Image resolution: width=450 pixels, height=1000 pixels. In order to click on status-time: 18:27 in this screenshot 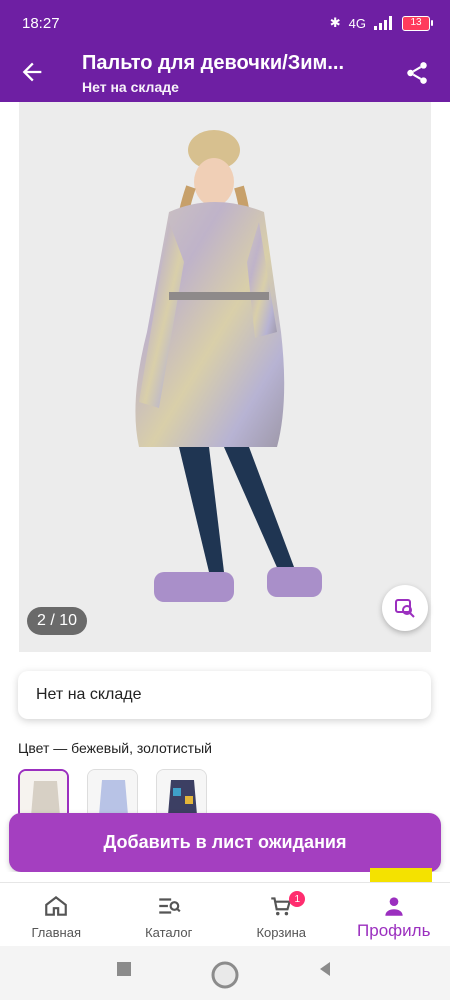, I will do `click(41, 23)`.